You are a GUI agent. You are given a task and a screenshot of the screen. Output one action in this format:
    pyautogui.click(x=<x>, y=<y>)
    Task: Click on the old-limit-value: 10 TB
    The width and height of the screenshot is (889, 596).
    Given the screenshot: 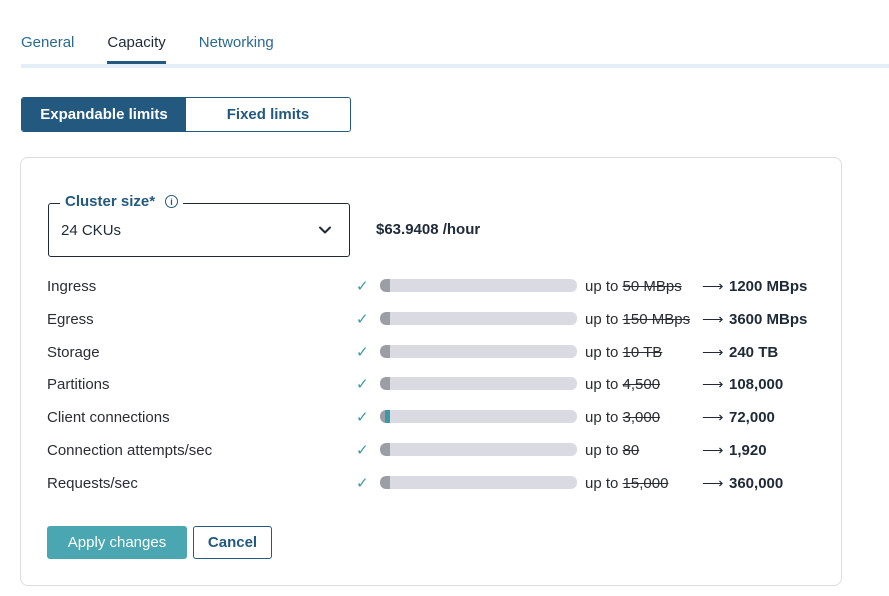 What is the action you would take?
    pyautogui.click(x=642, y=352)
    